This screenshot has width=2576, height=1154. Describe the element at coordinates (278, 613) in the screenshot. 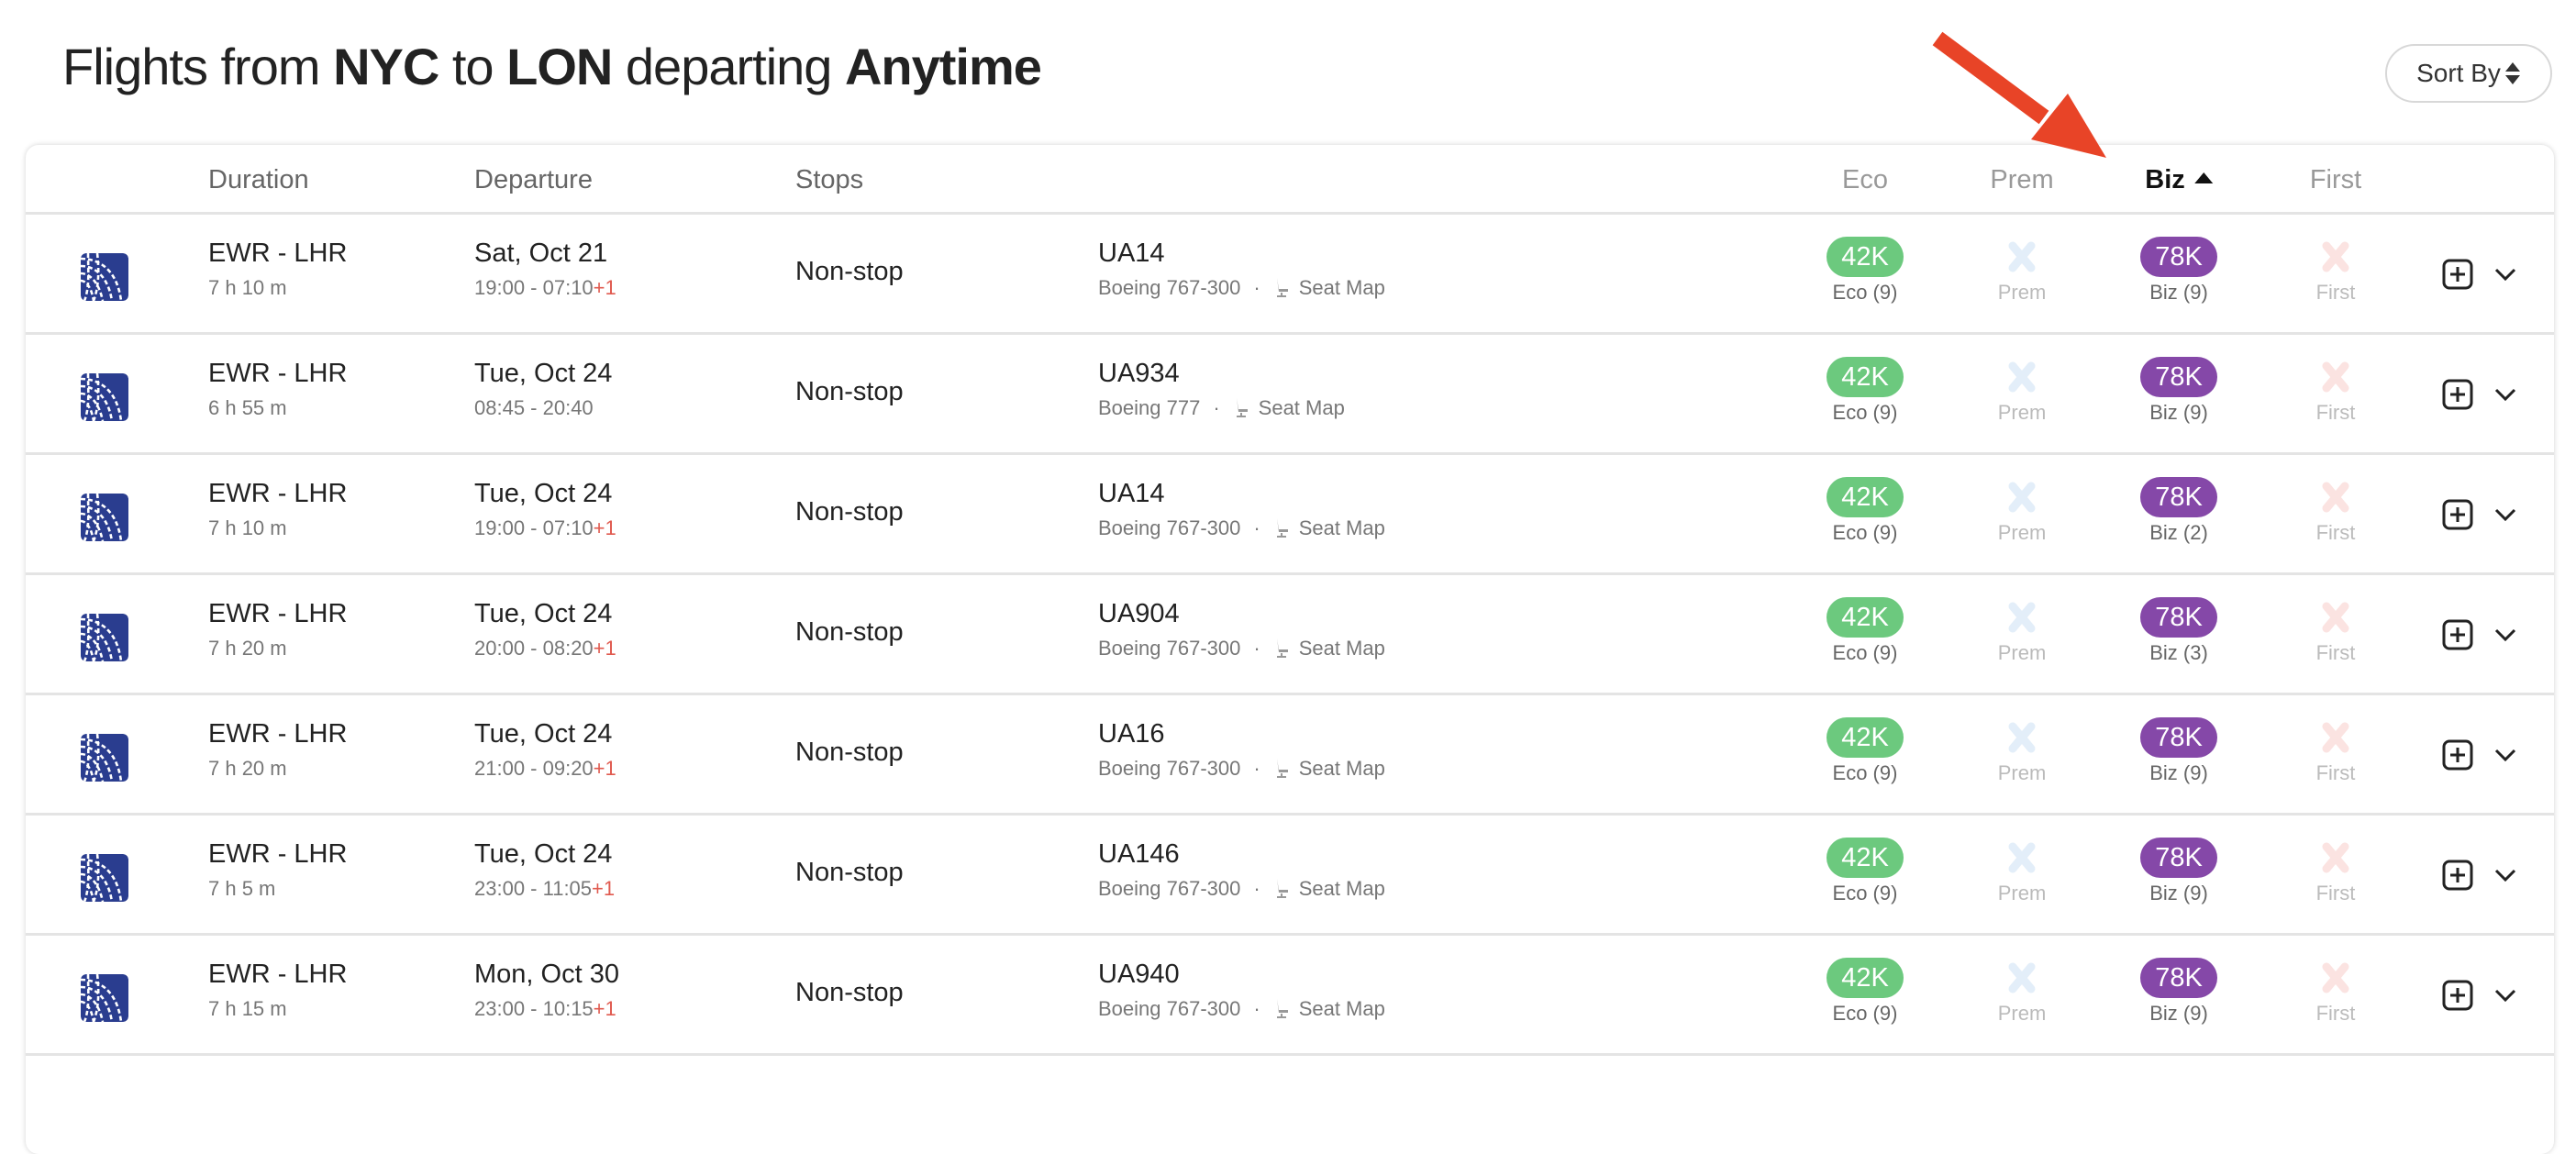

I see `route: EWR - LHR` at that location.